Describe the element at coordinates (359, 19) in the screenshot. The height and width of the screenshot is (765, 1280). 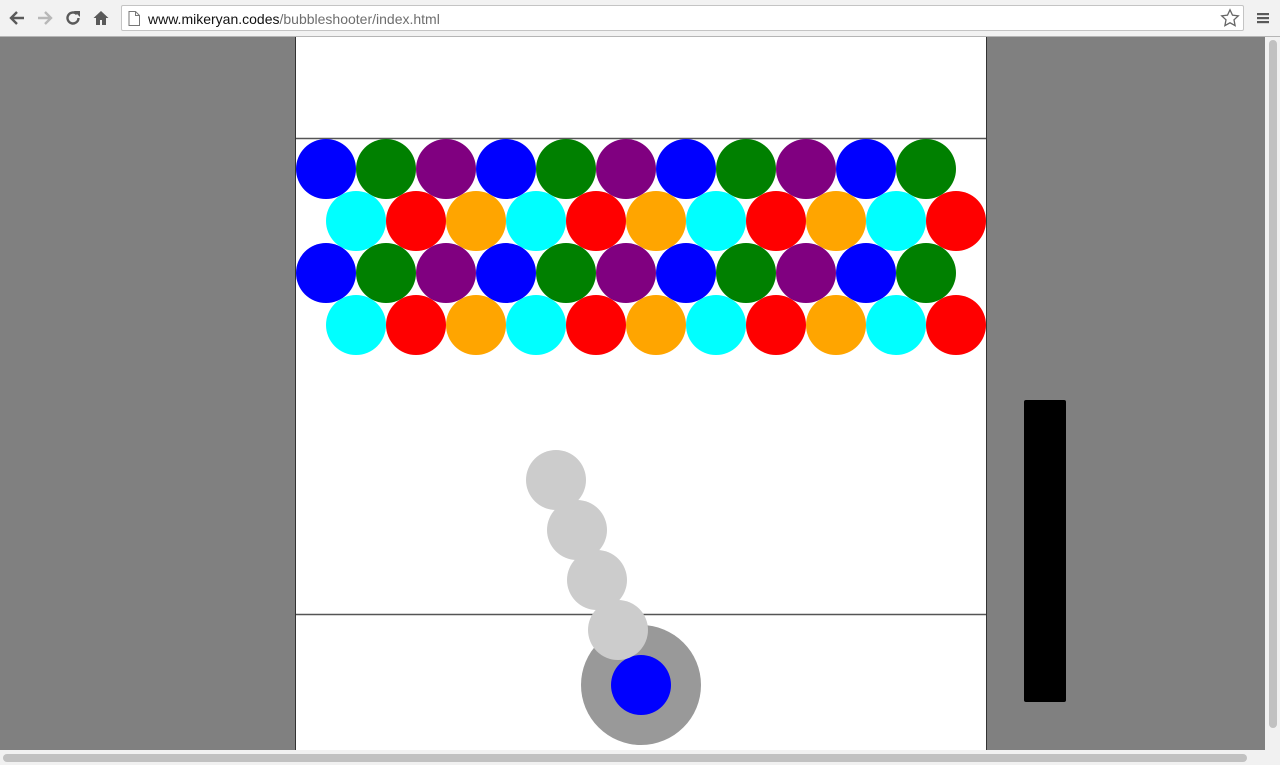
I see `url-path: /bubbleshooter/index.html` at that location.